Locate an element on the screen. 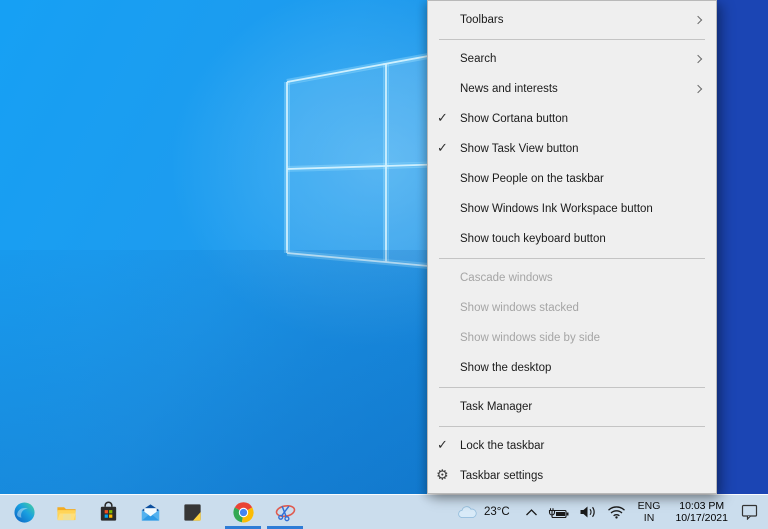  menu-item-show-windows-stacked: Show windows stacked is located at coordinates (572, 308).